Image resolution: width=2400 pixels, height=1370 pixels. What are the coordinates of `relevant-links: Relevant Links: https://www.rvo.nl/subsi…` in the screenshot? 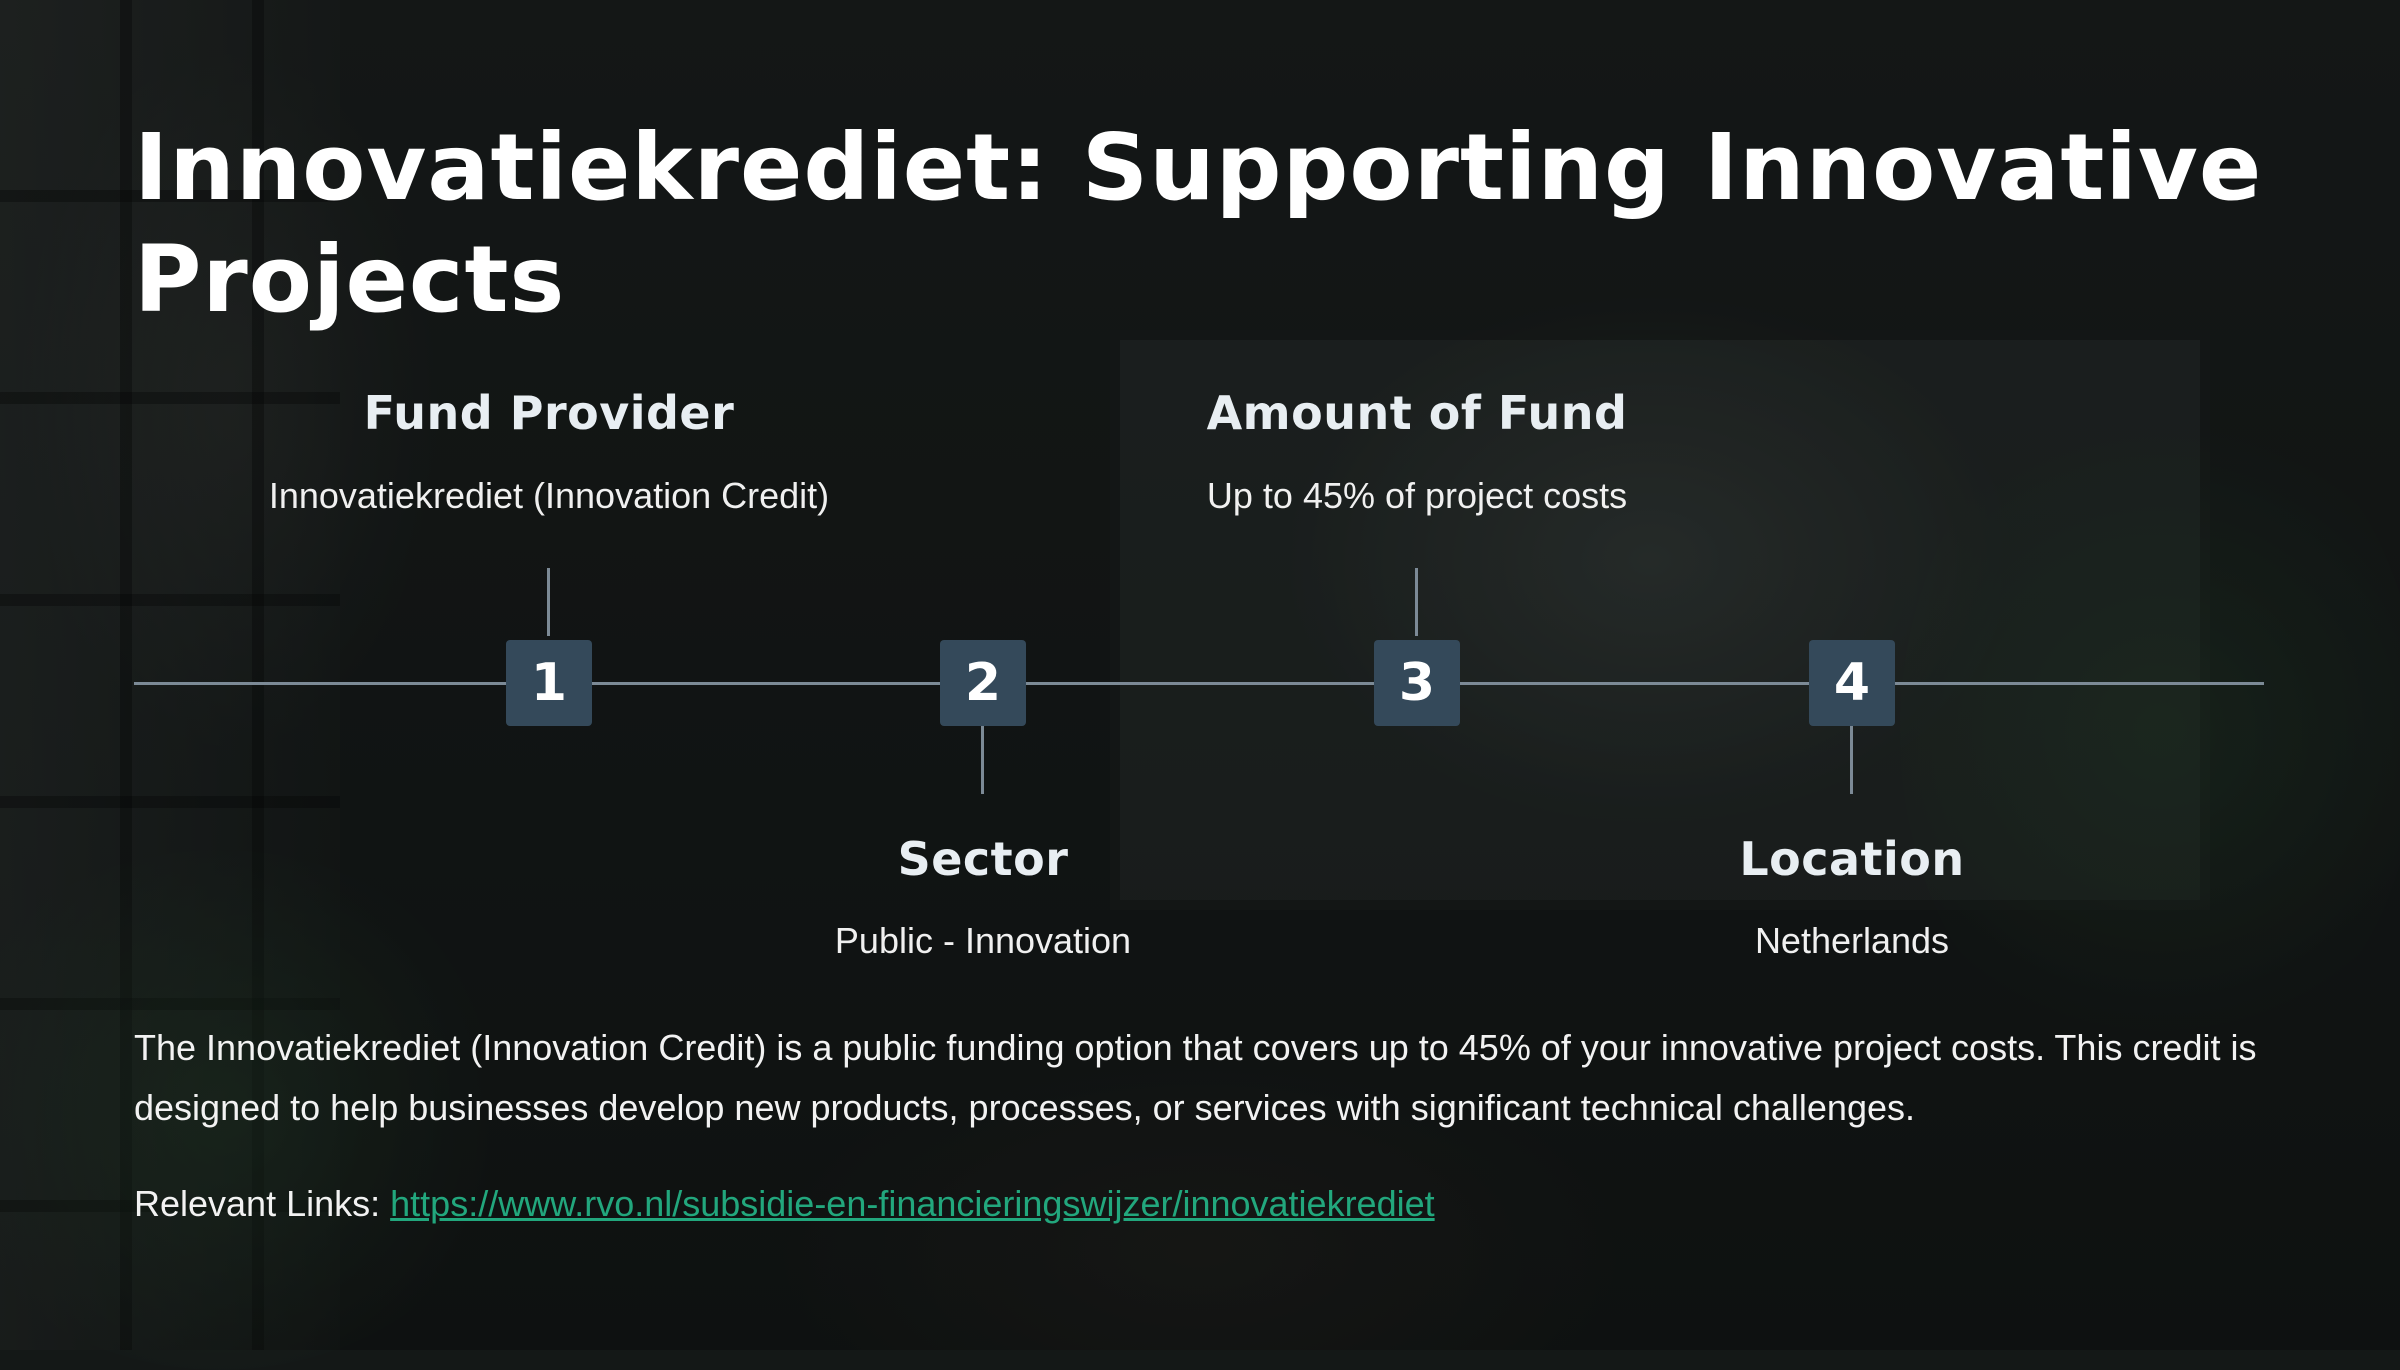 It's located at (1204, 1204).